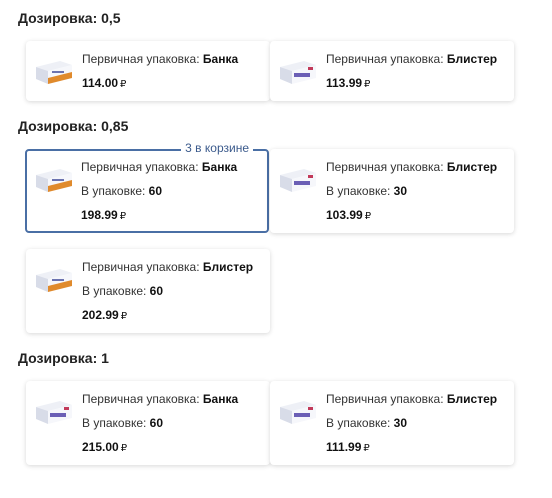 Image resolution: width=552 pixels, height=498 pixels. What do you see at coordinates (73, 126) in the screenshot?
I see `group-title-1: Дозировка: 0,85` at bounding box center [73, 126].